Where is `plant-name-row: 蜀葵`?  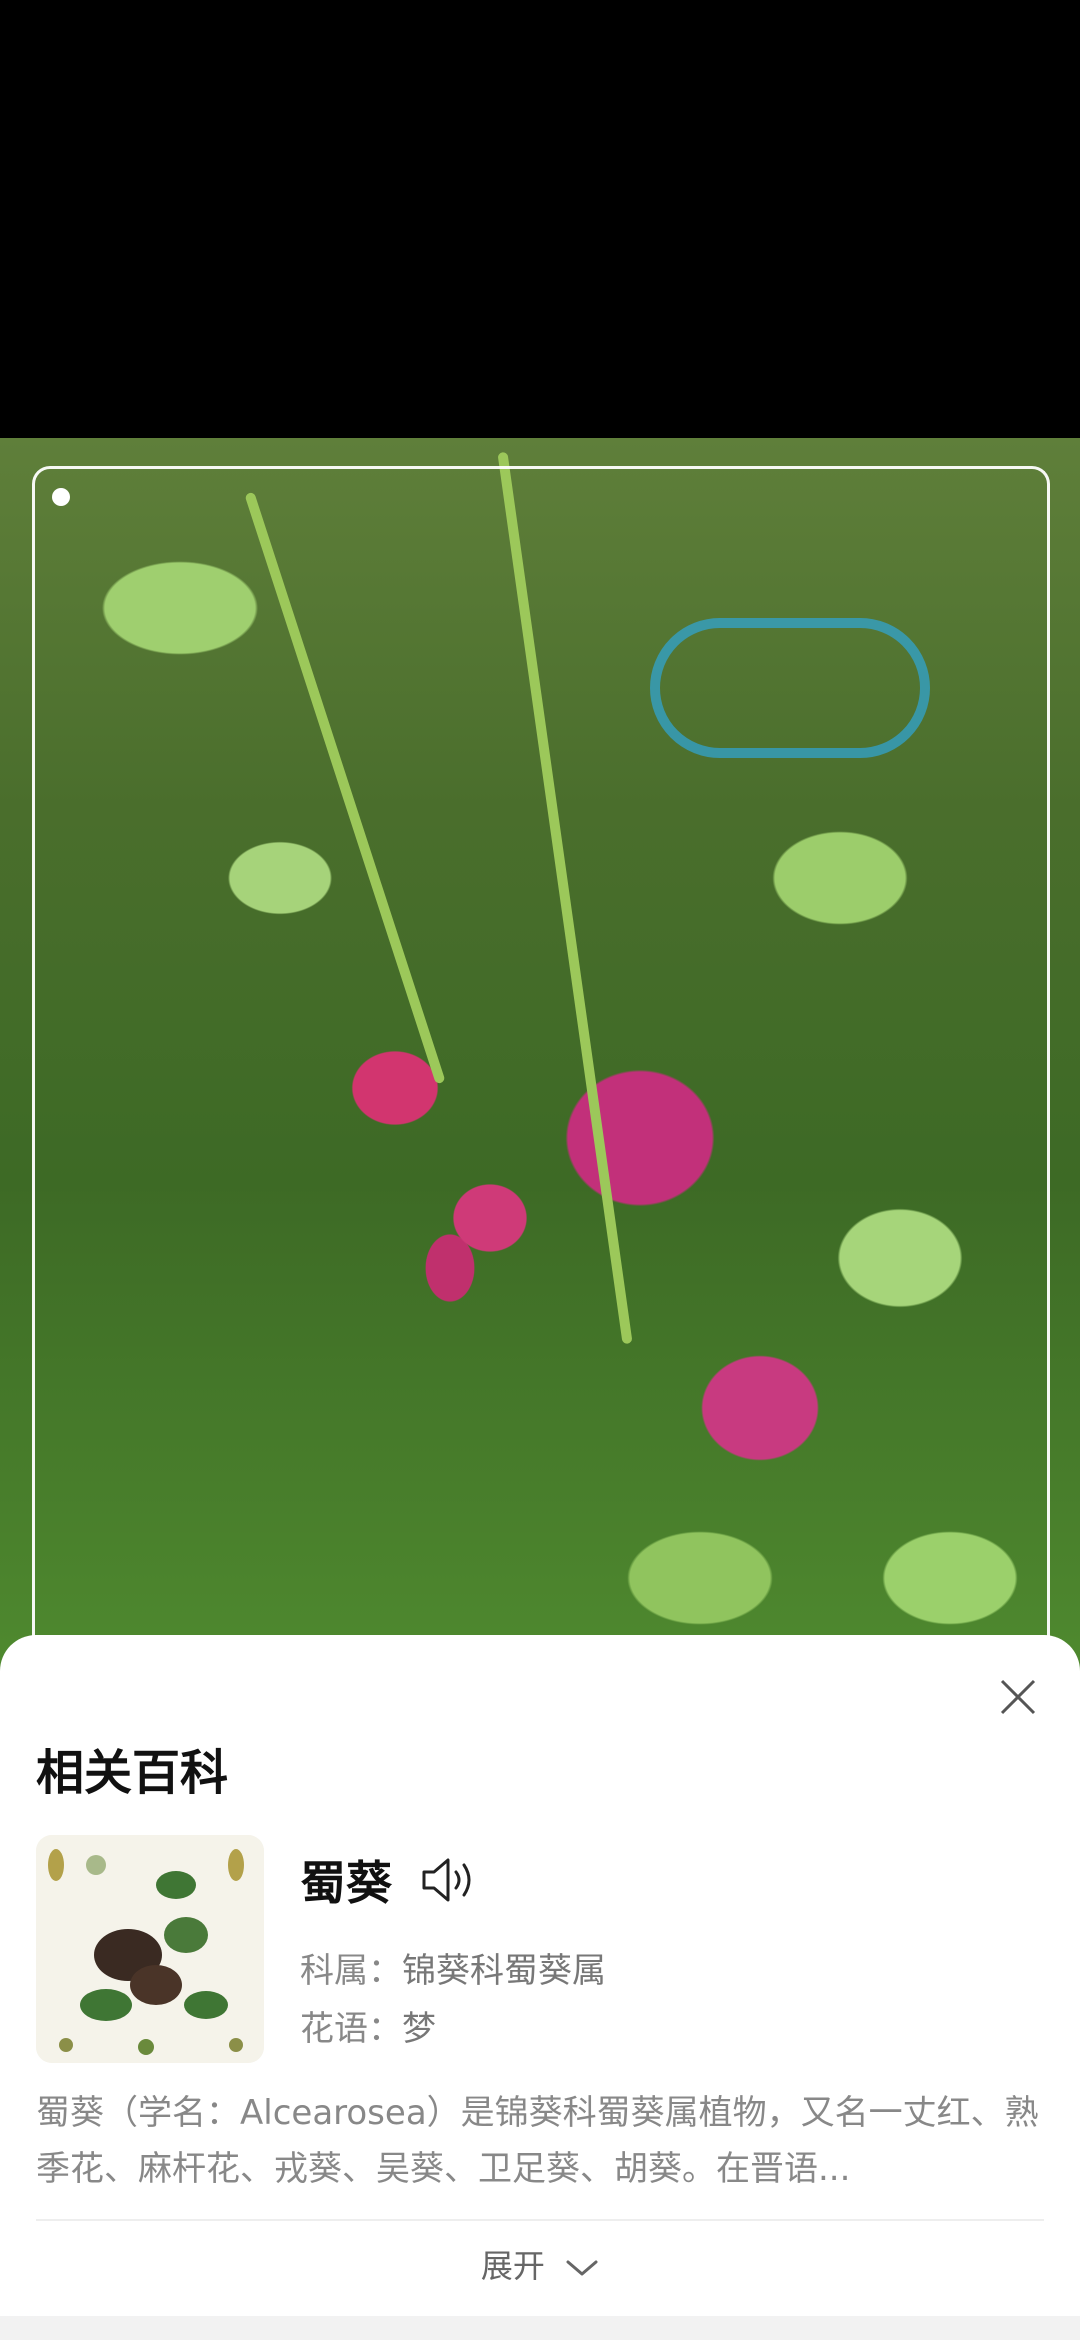 plant-name-row: 蜀葵 is located at coordinates (389, 1880).